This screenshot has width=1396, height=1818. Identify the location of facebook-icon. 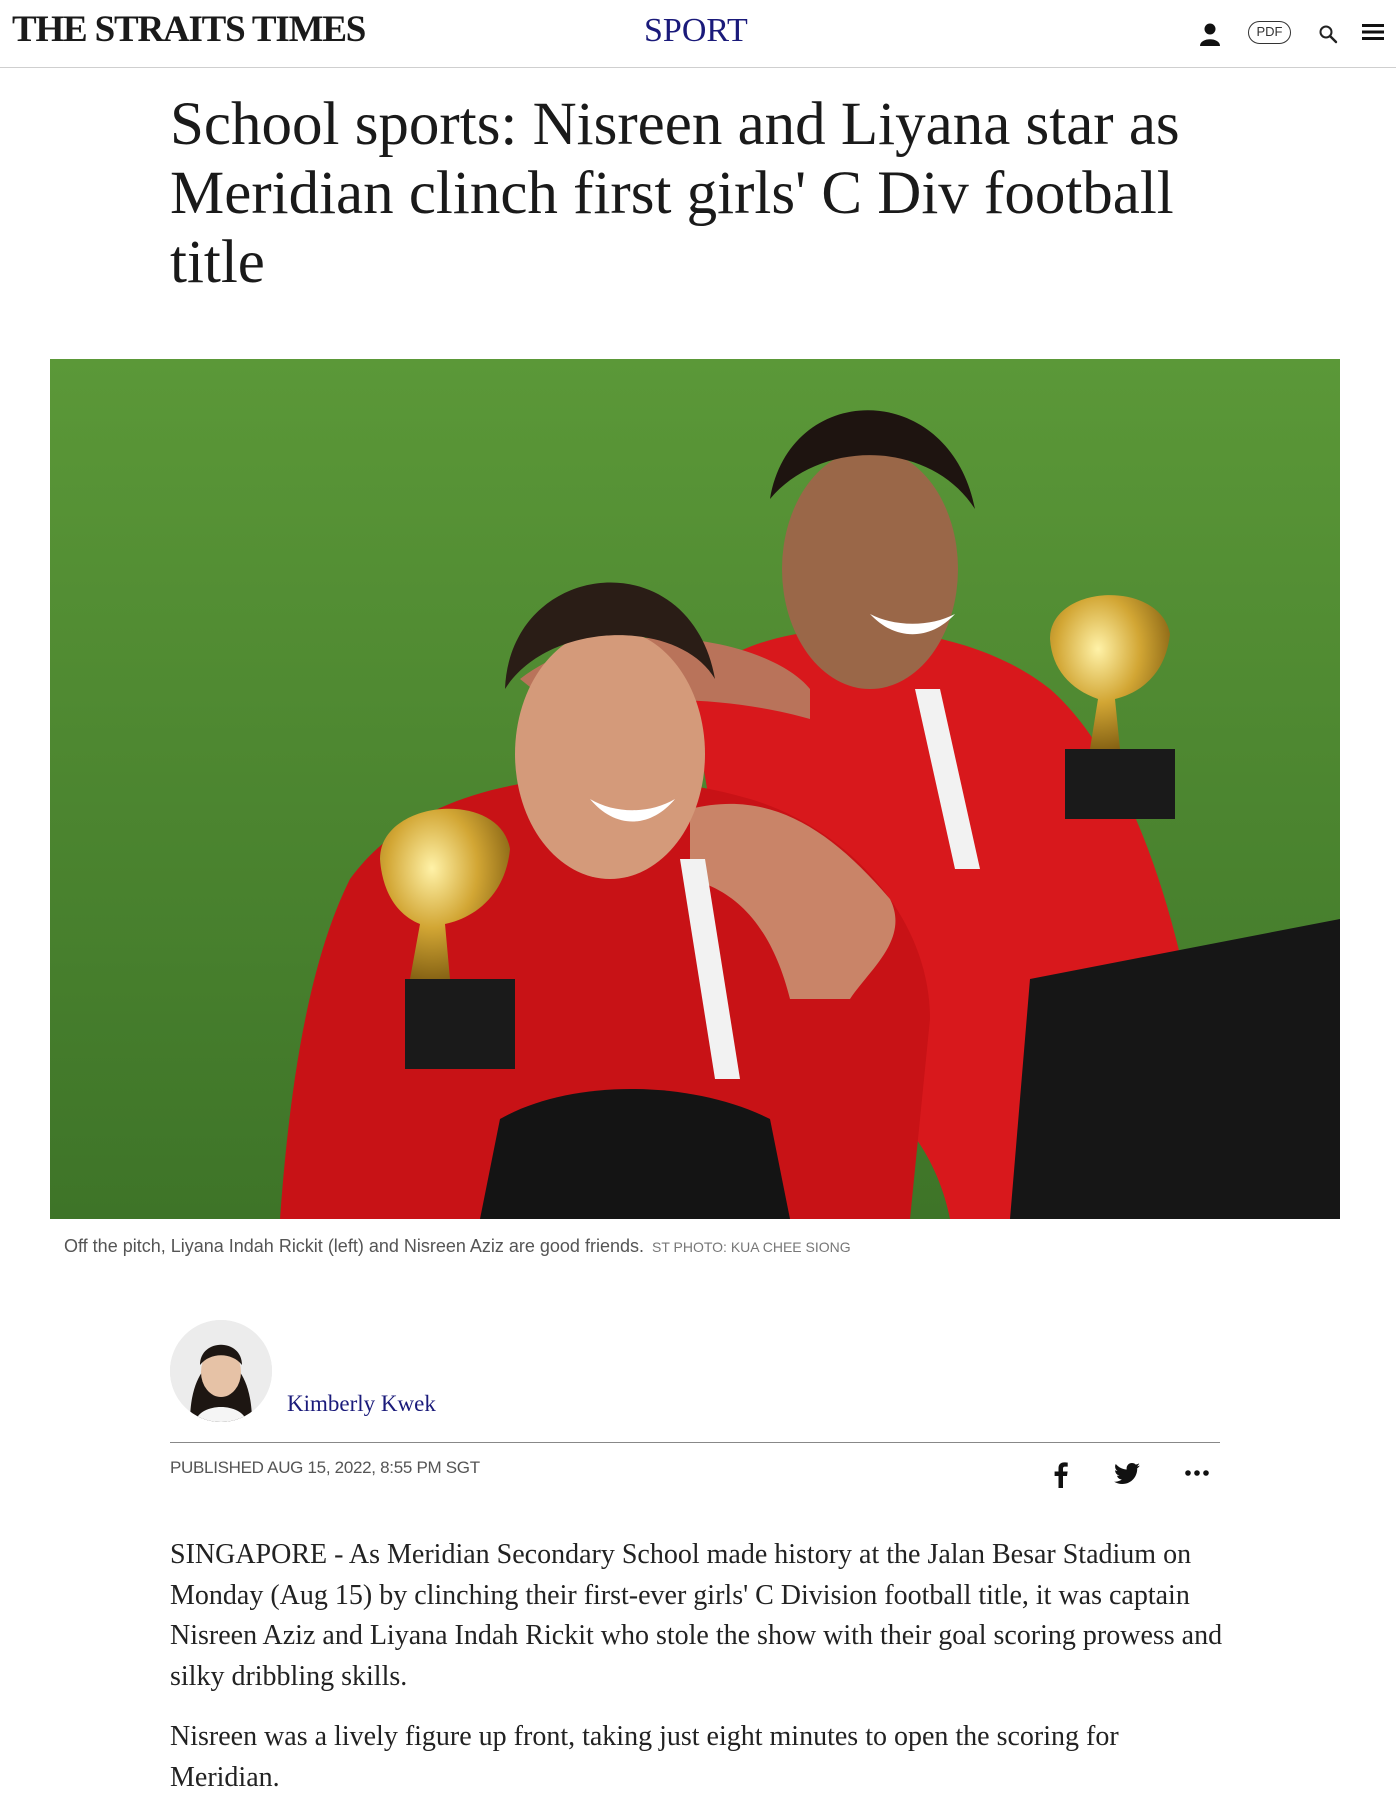
(1061, 1474).